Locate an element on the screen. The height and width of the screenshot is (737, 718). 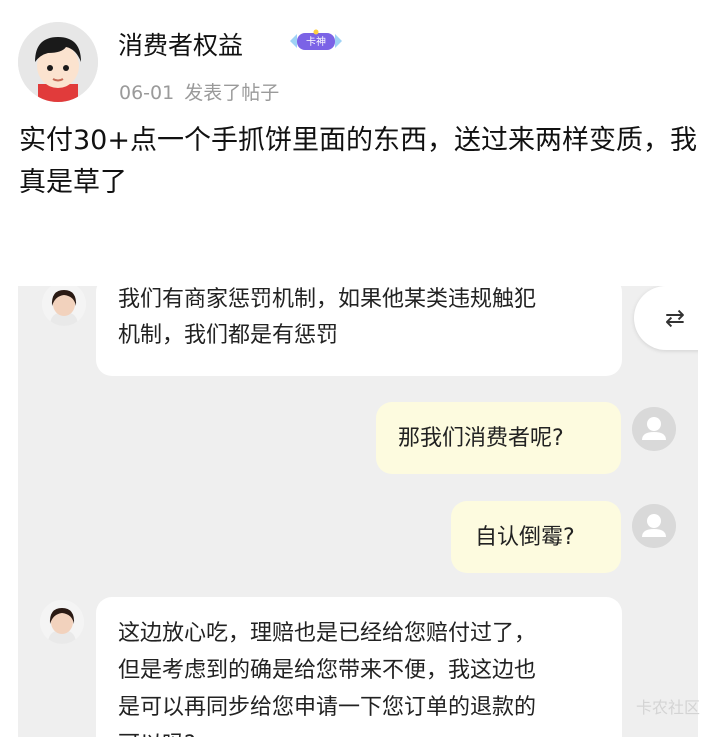
post-meta: 06-01 发表了帖子 is located at coordinates (204, 91).